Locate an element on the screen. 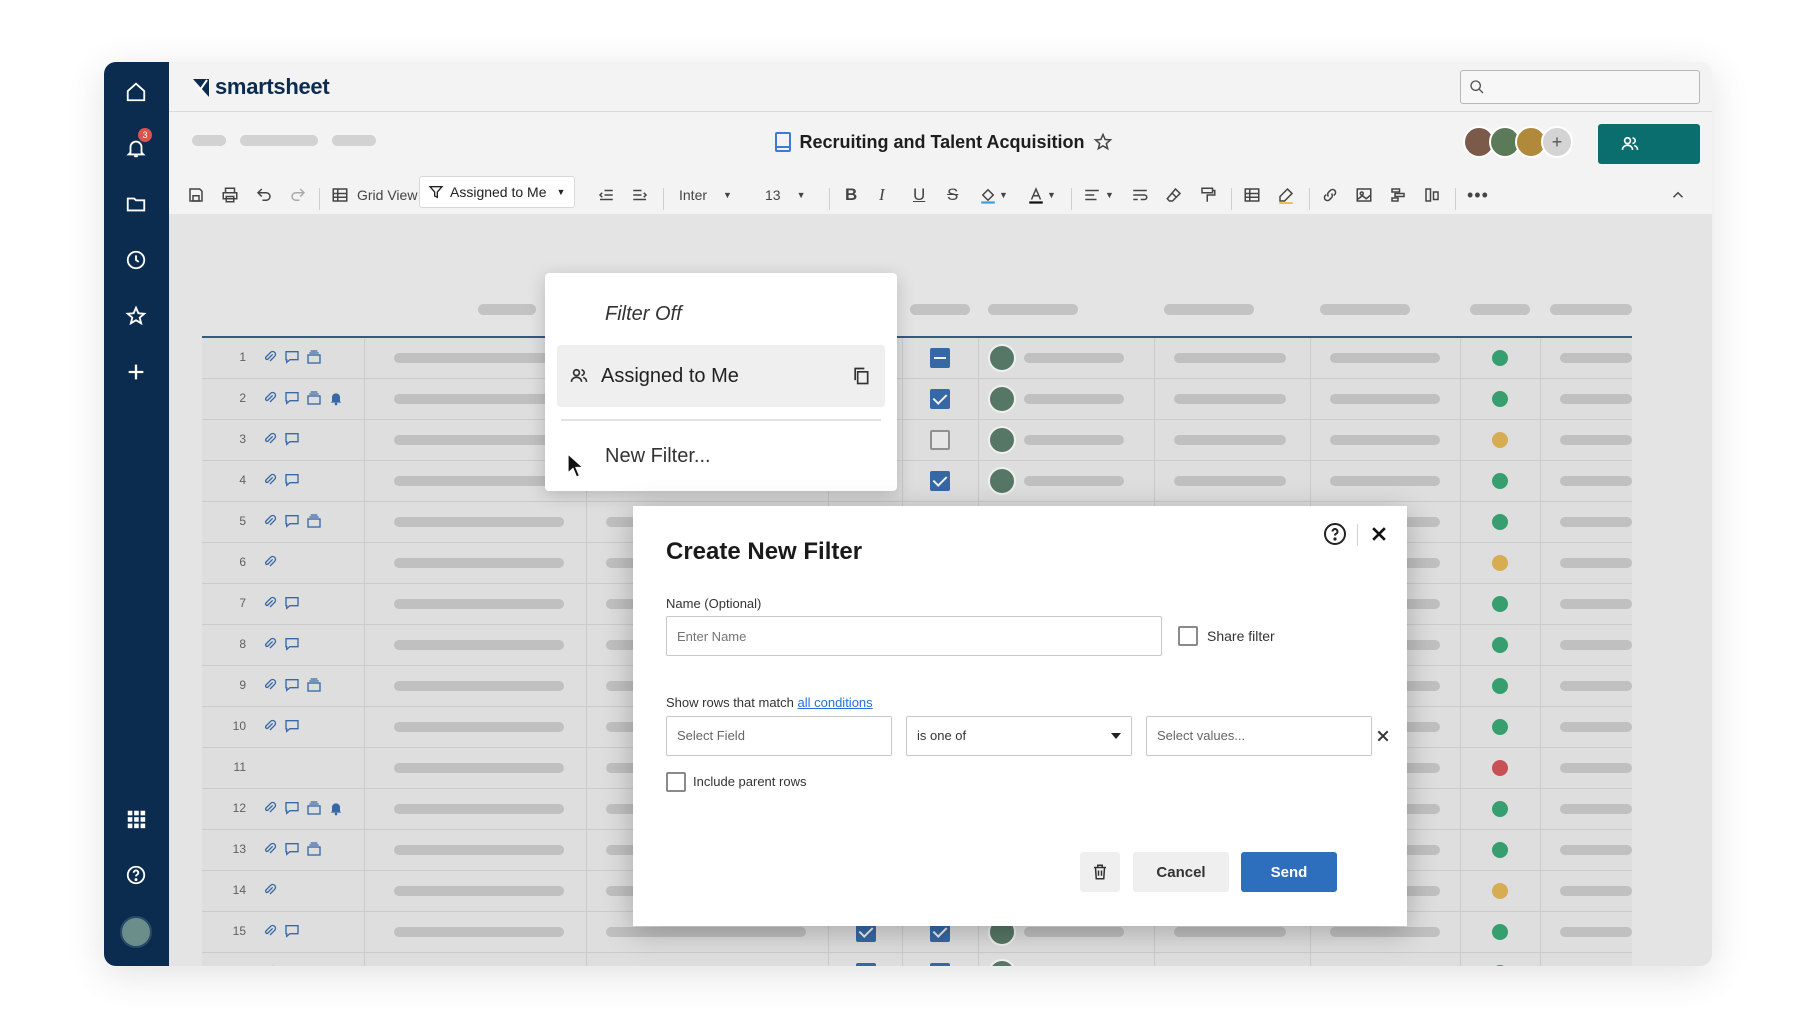  format-painter-icon is located at coordinates (1208, 195).